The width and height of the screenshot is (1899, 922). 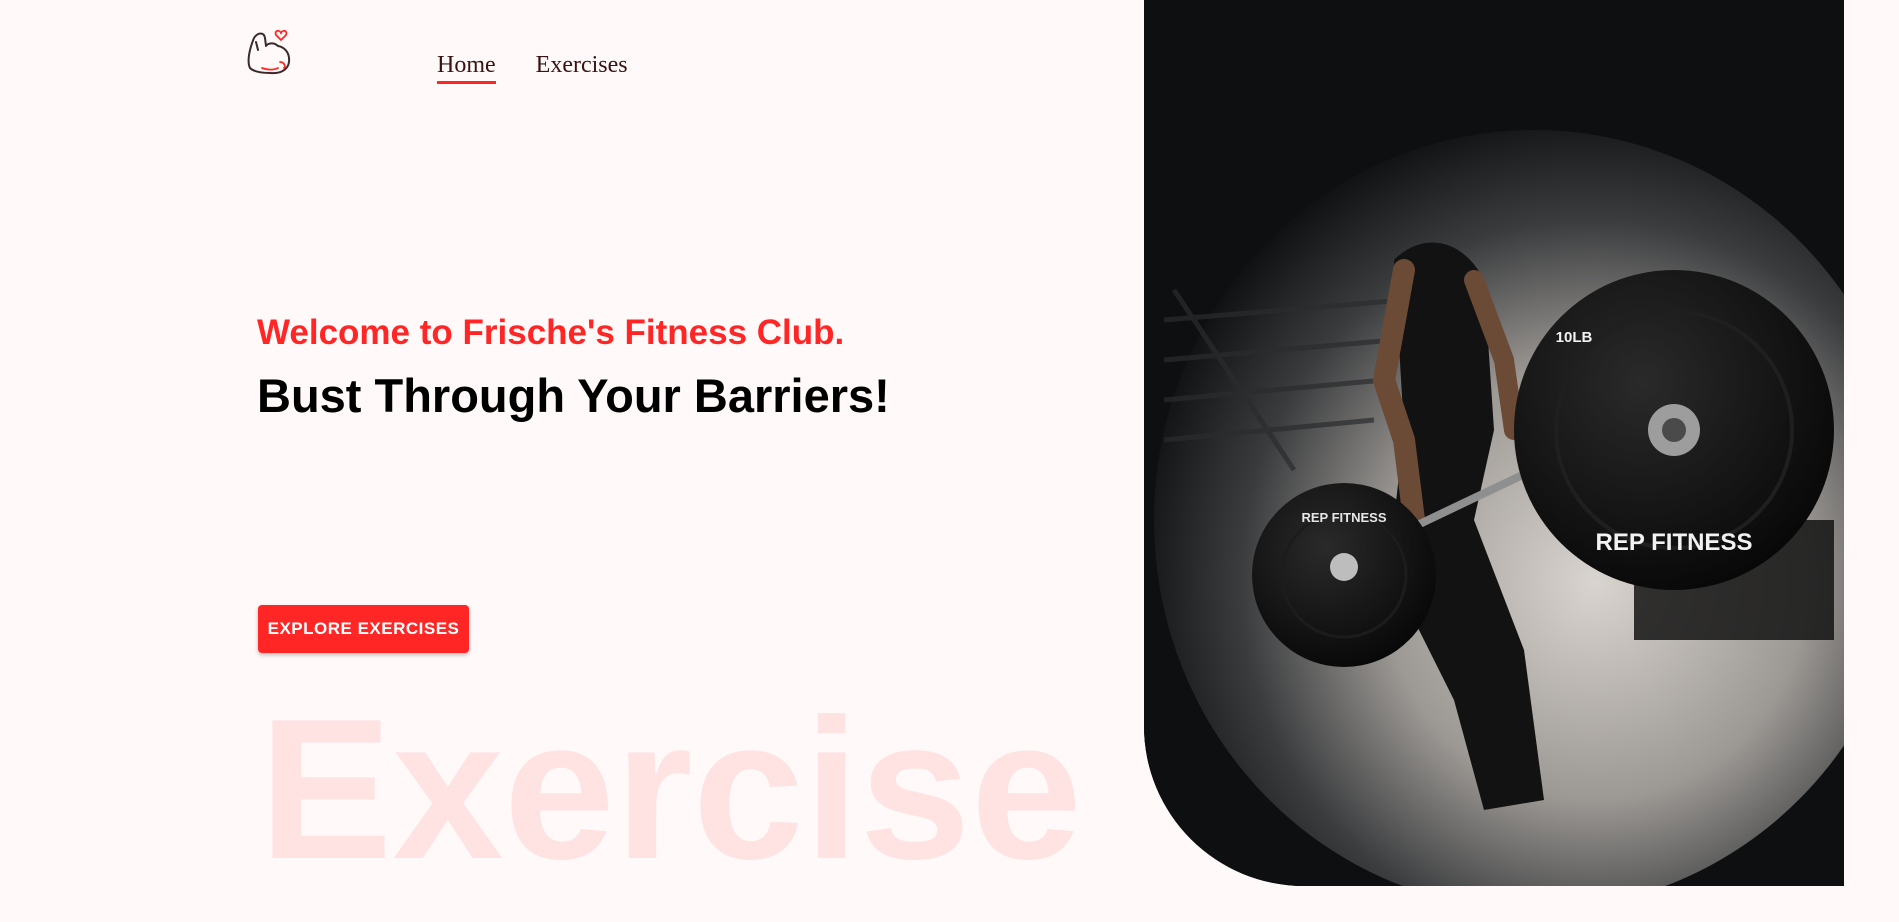 What do you see at coordinates (466, 68) in the screenshot?
I see `nav-link-home: Home` at bounding box center [466, 68].